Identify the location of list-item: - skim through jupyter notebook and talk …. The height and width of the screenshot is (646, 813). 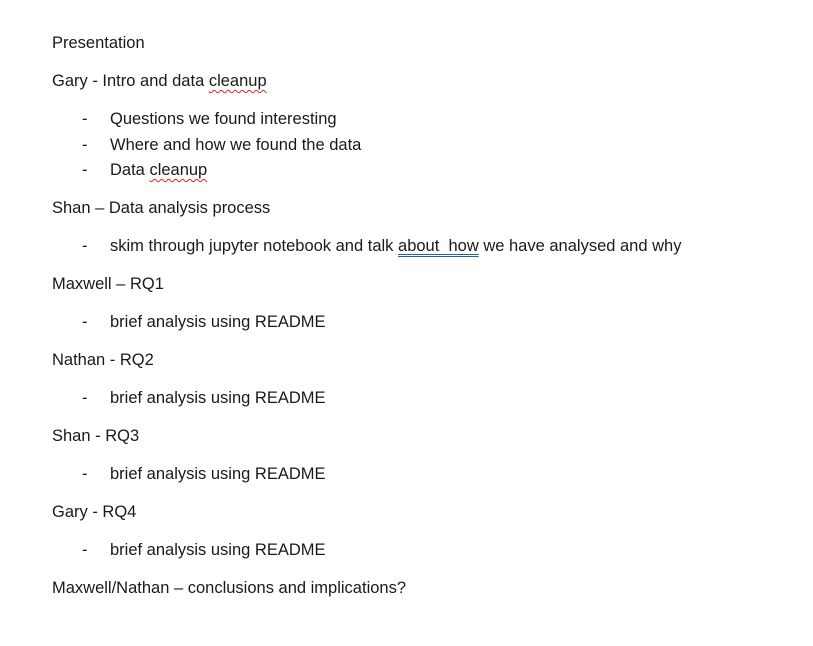
(381, 246).